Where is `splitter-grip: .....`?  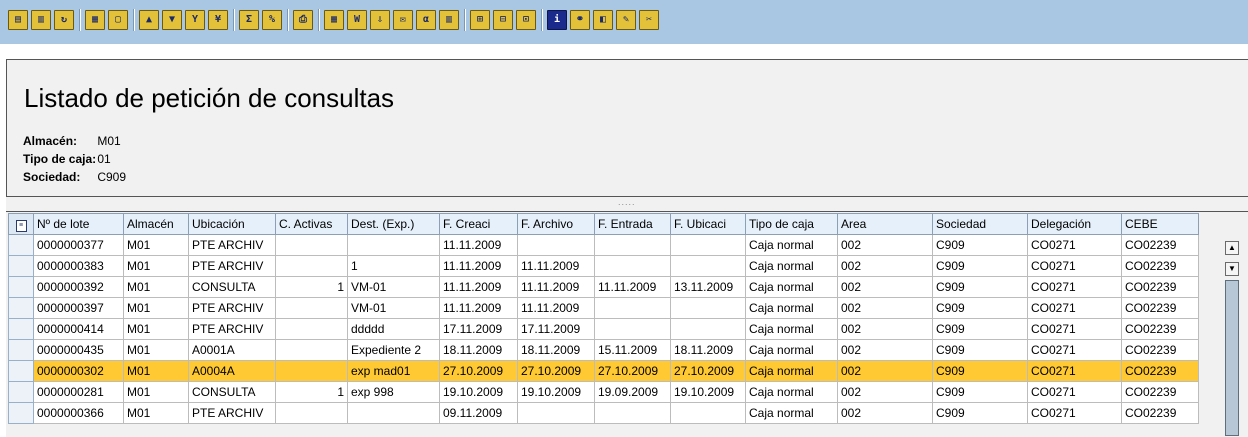 splitter-grip: ..... is located at coordinates (627, 202).